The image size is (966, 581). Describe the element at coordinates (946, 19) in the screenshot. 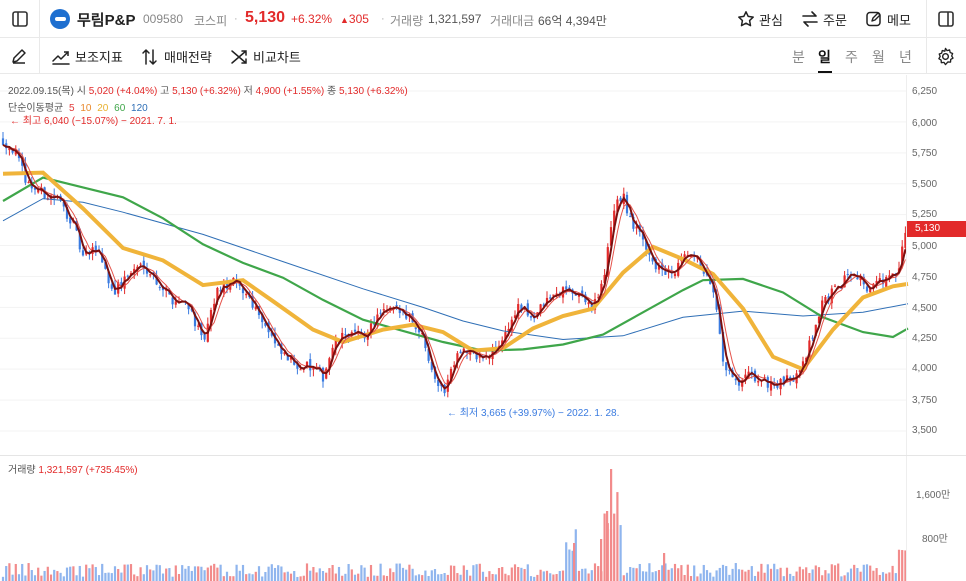

I see `panel-toggle-icon` at that location.